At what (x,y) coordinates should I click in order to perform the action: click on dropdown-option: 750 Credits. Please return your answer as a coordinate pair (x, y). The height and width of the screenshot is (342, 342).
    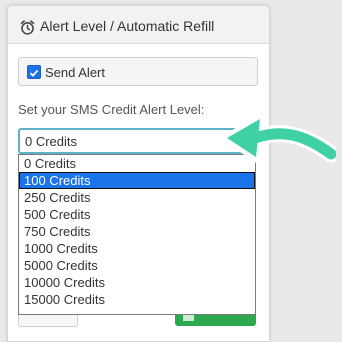
    Looking at the image, I should click on (137, 231).